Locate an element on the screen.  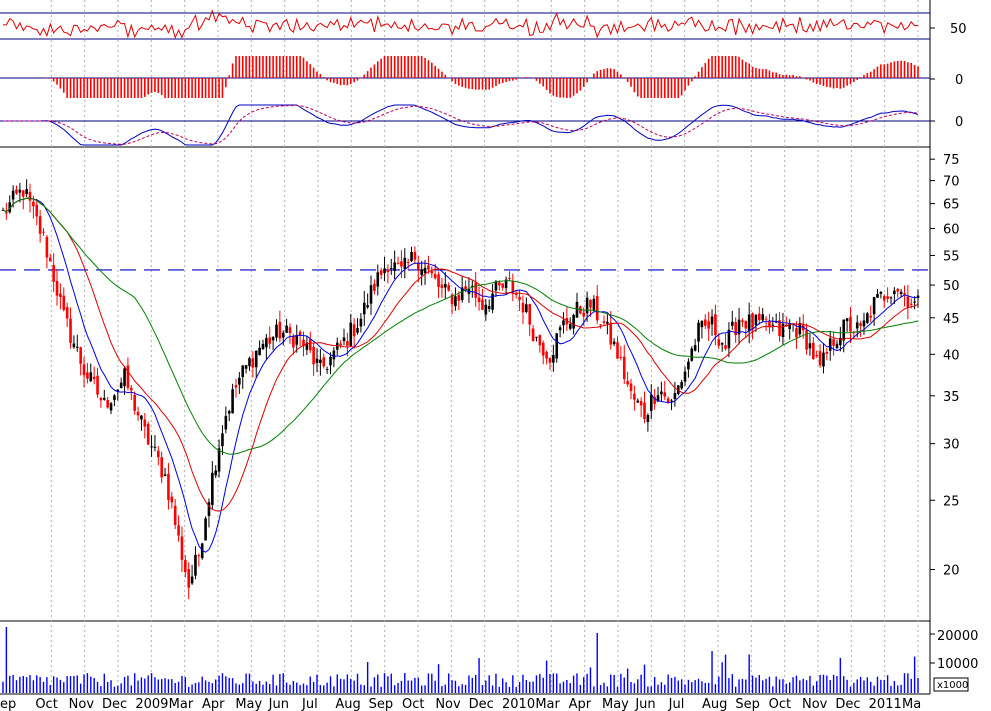
price-tick-label: 70 is located at coordinates (951, 182).